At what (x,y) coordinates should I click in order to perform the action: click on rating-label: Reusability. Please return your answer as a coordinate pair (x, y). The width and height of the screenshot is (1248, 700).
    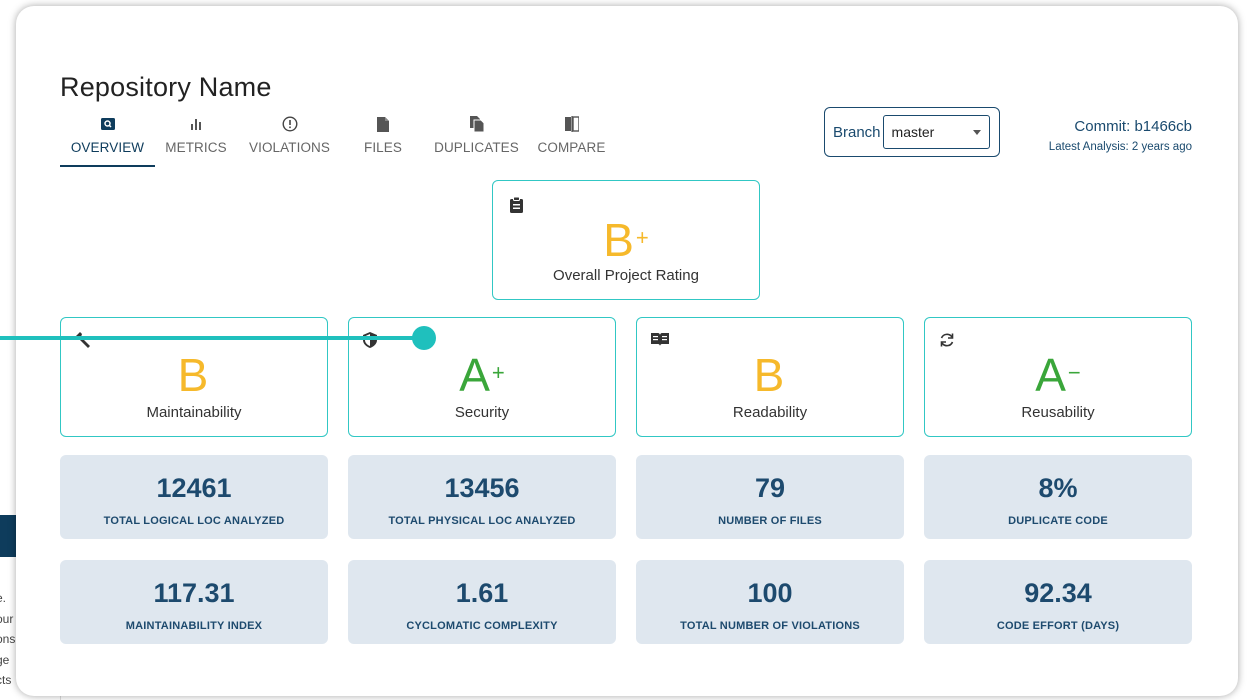
    Looking at the image, I should click on (1058, 412).